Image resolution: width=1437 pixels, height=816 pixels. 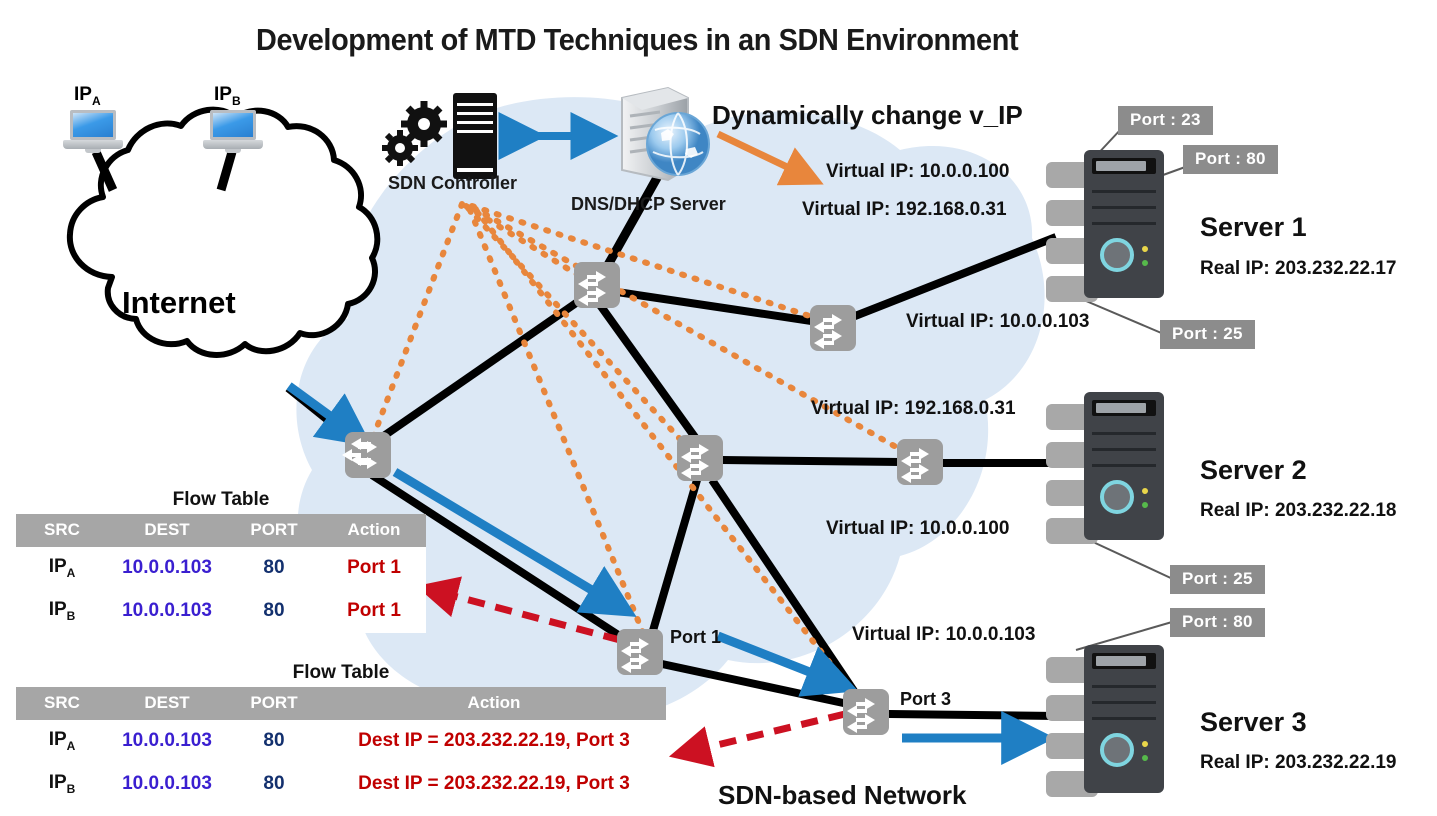 What do you see at coordinates (1207, 334) in the screenshot?
I see `port-tag-25-s1: Port : 25` at bounding box center [1207, 334].